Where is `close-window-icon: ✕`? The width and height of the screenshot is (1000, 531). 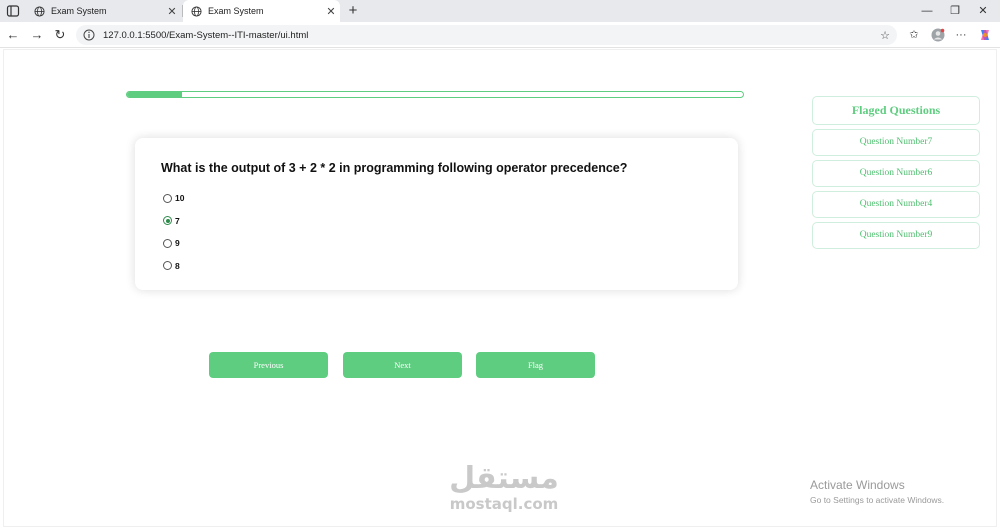 close-window-icon: ✕ is located at coordinates (983, 11).